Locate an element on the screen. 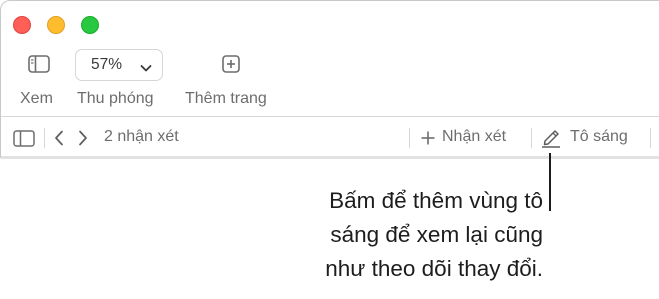  view-label: Xem is located at coordinates (36, 98).